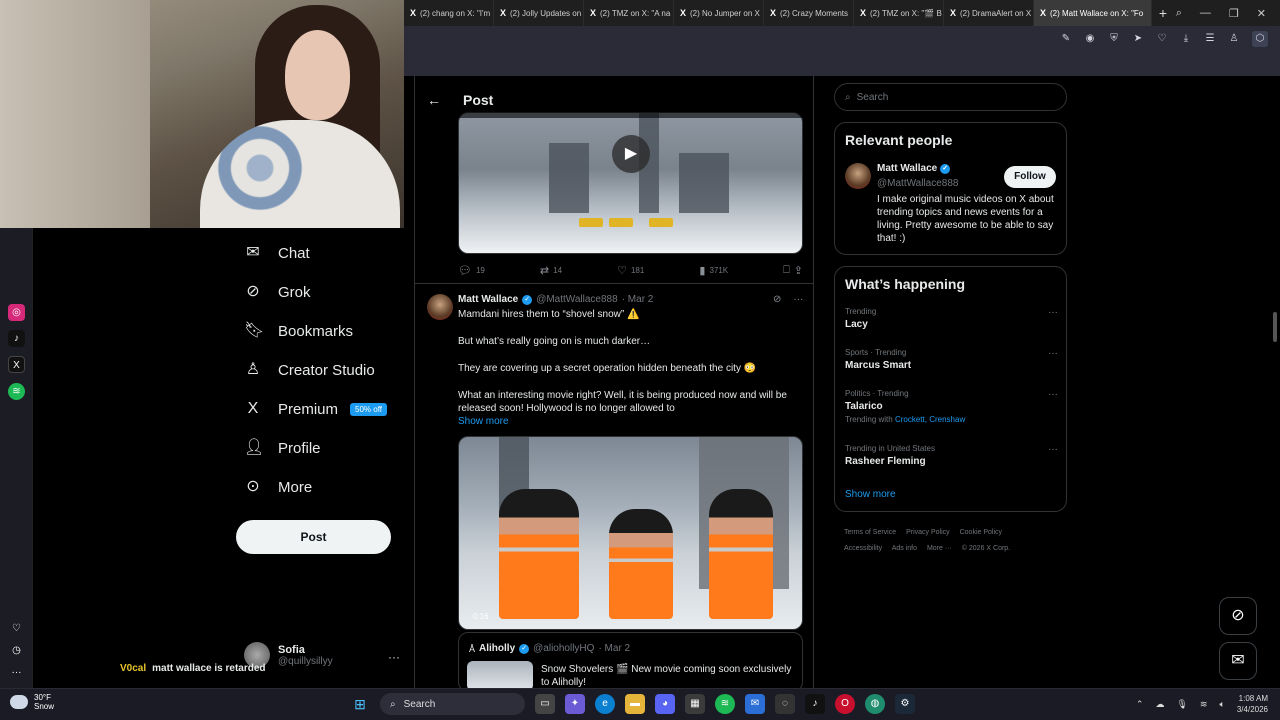 The height and width of the screenshot is (720, 1280). Describe the element at coordinates (575, 704) in the screenshot. I see `copilot-icon: ✦` at that location.